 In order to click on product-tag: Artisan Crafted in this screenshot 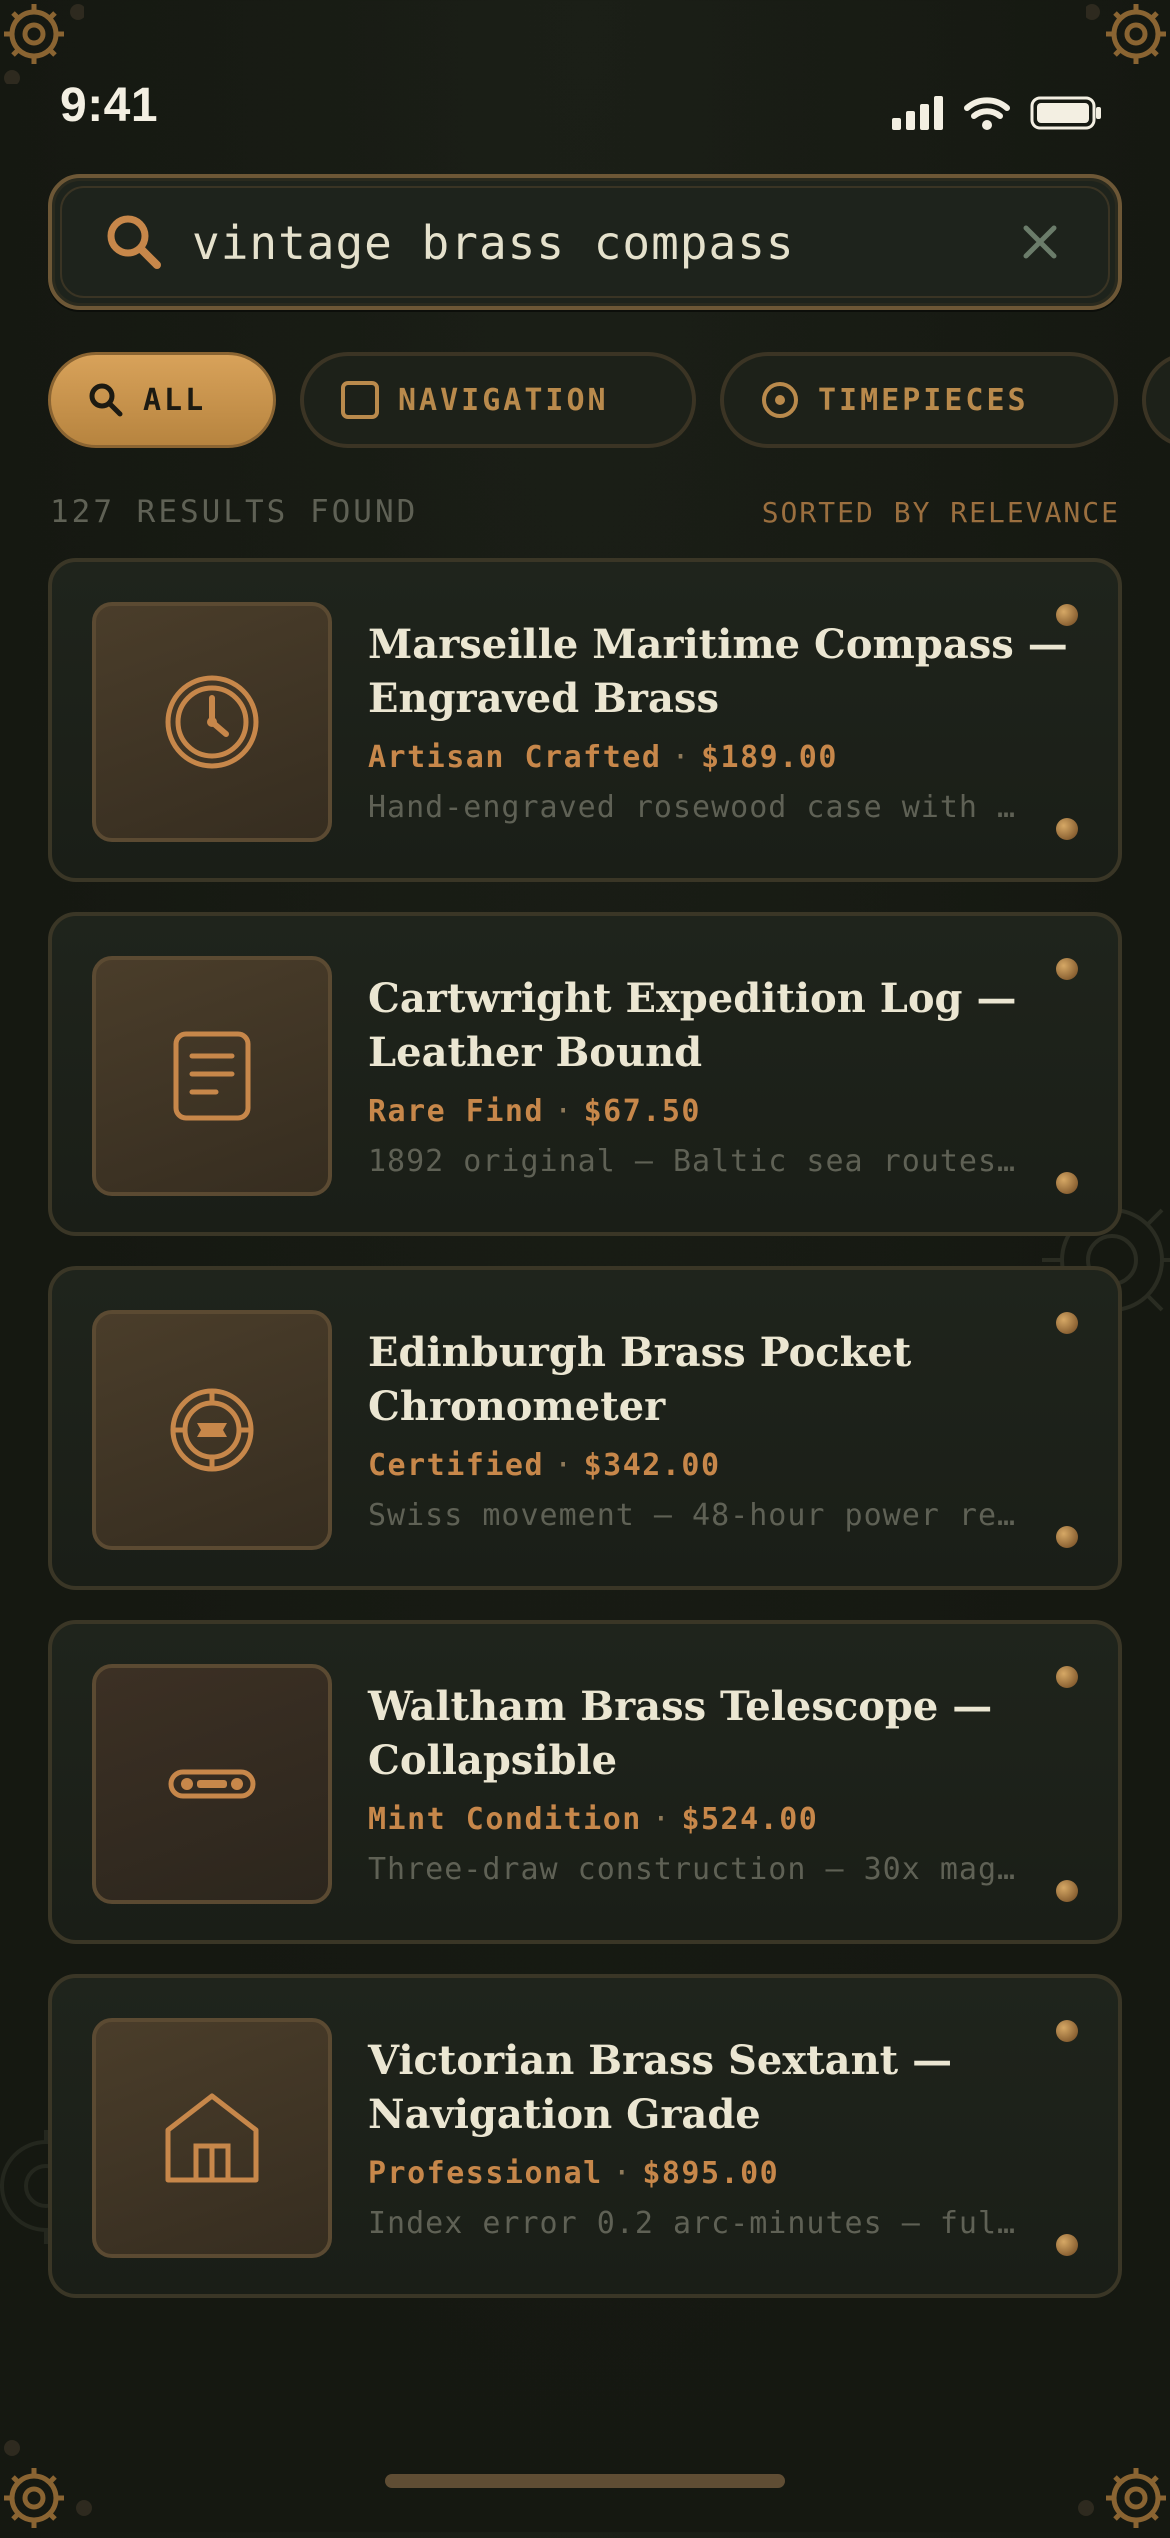, I will do `click(515, 757)`.